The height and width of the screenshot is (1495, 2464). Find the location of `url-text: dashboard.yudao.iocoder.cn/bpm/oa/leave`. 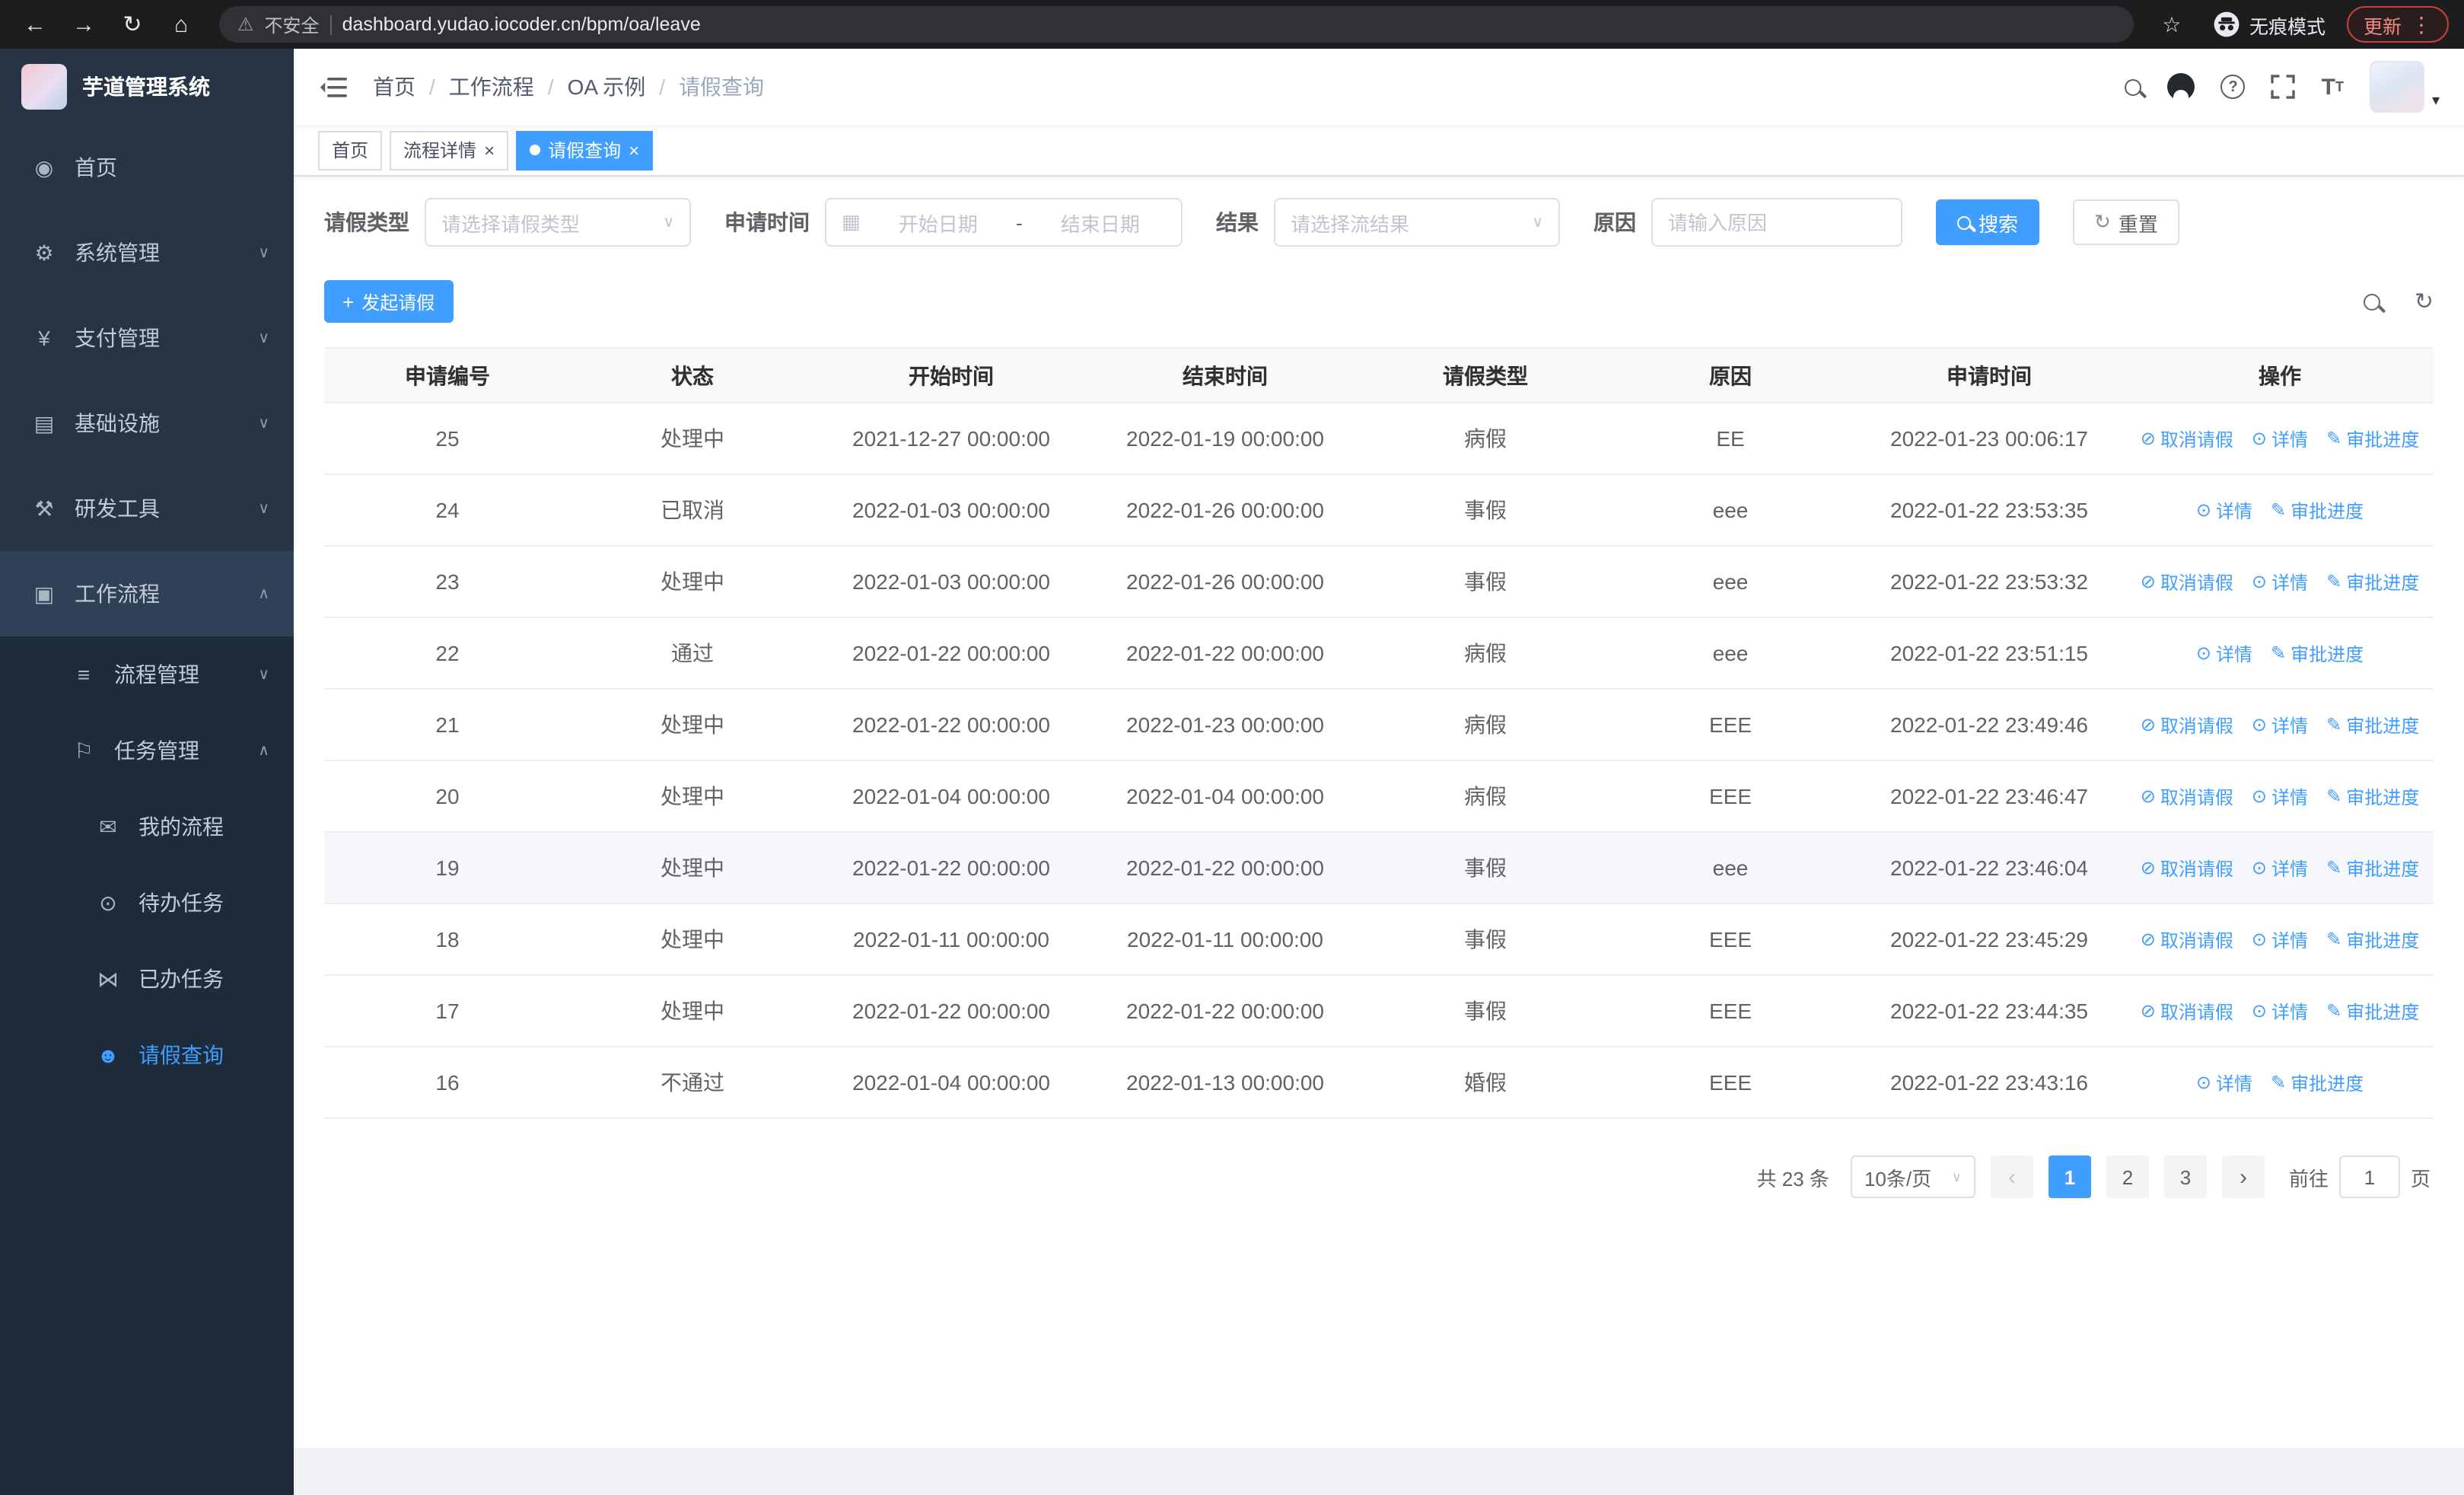

url-text: dashboard.yudao.iocoder.cn/bpm/oa/leave is located at coordinates (1228, 25).